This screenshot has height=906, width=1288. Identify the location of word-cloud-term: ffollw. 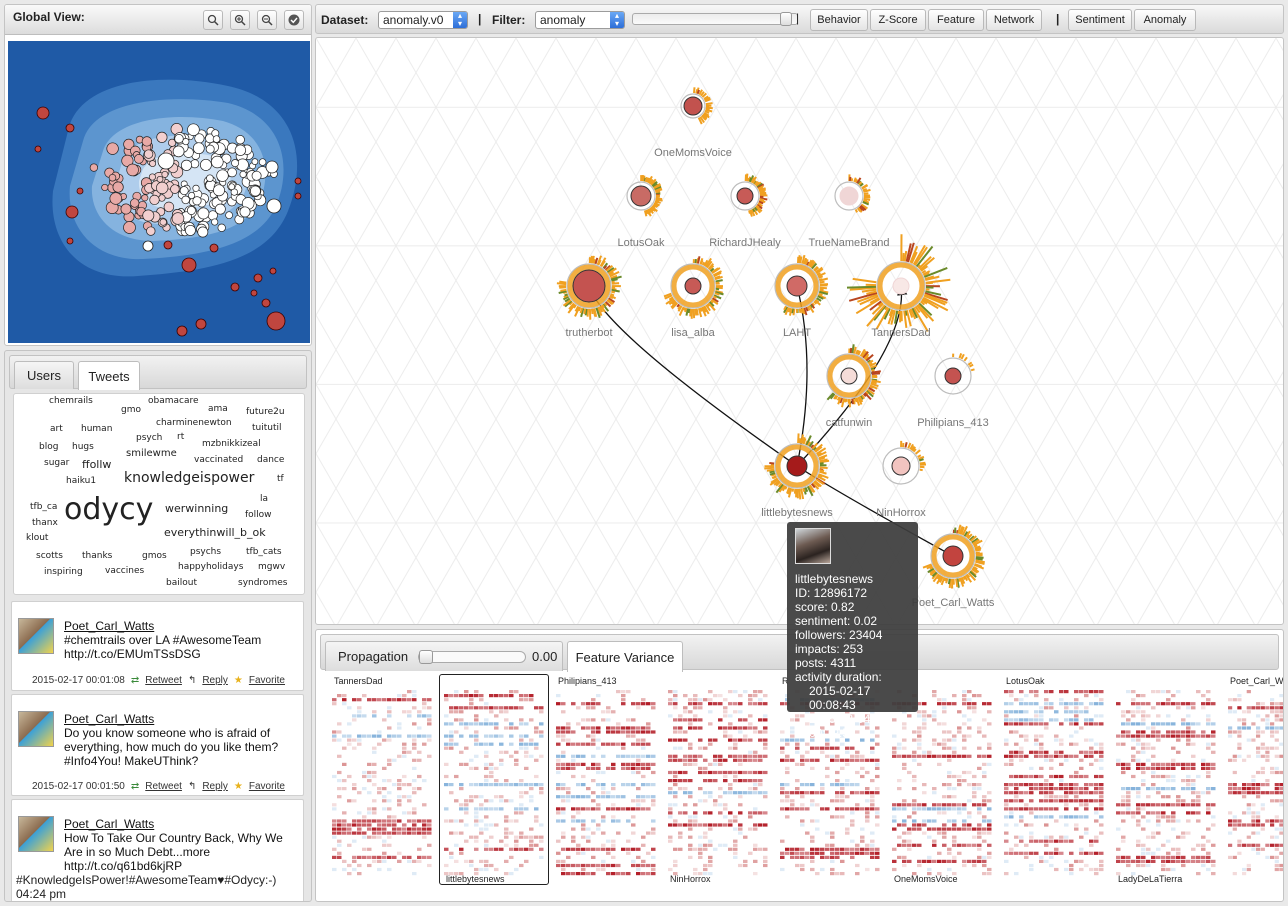
(96, 464).